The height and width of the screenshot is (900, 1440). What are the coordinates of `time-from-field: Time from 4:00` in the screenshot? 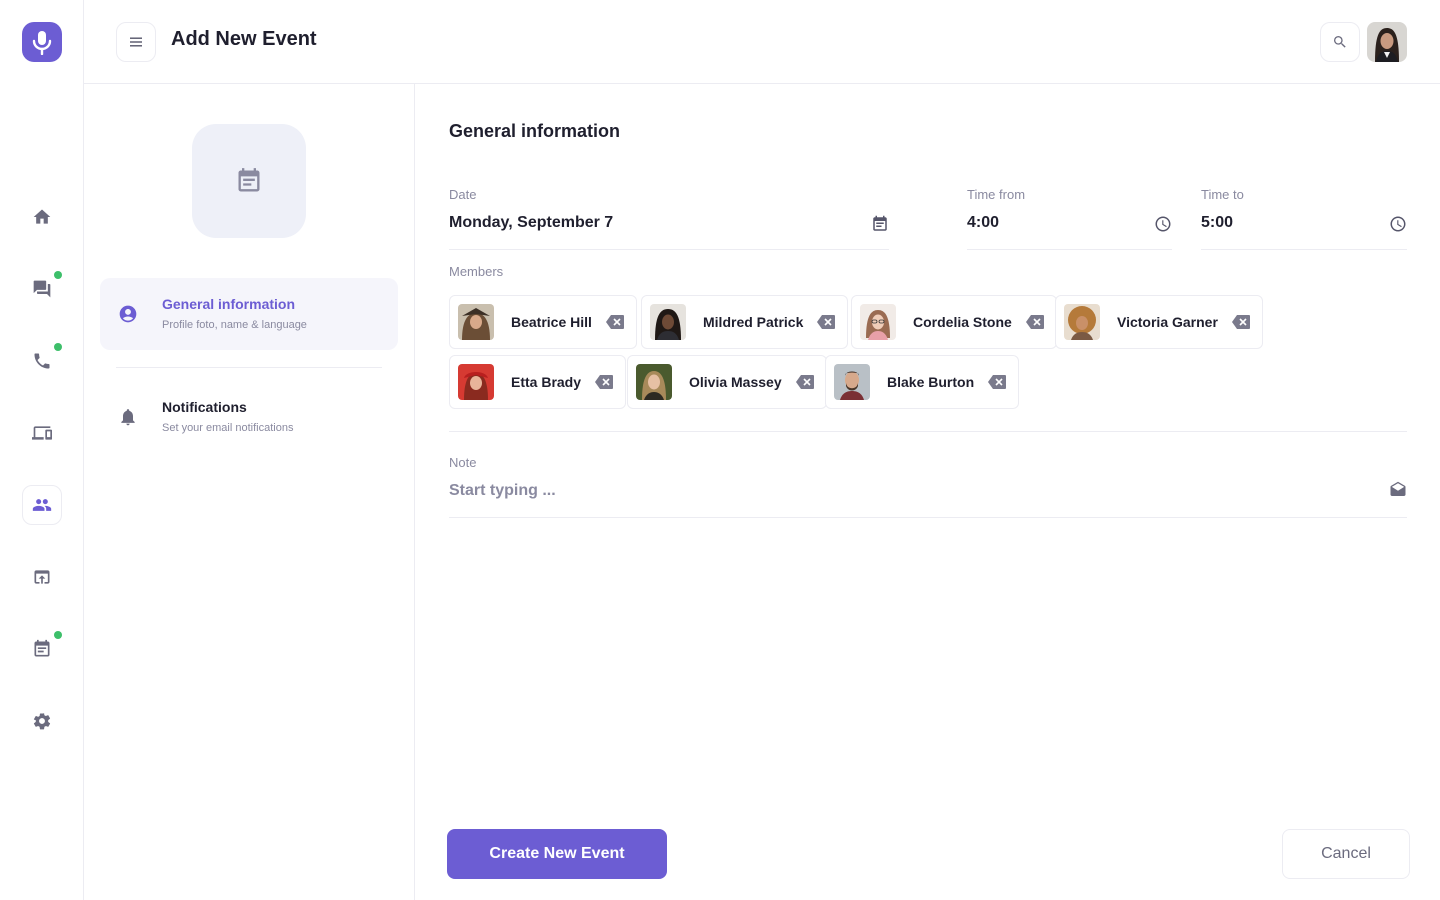 It's located at (1069, 212).